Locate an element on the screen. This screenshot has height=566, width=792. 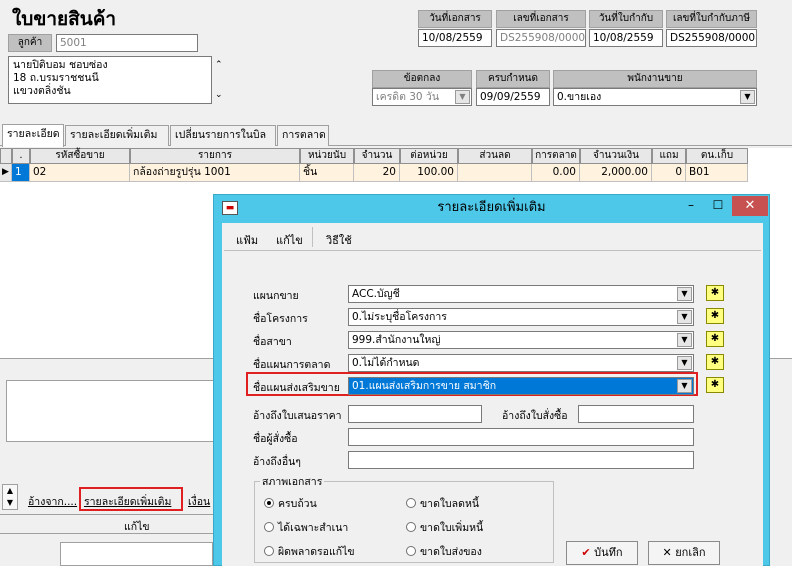
sales-dept-select: ACC.บัญชี ▼ is located at coordinates (521, 294).